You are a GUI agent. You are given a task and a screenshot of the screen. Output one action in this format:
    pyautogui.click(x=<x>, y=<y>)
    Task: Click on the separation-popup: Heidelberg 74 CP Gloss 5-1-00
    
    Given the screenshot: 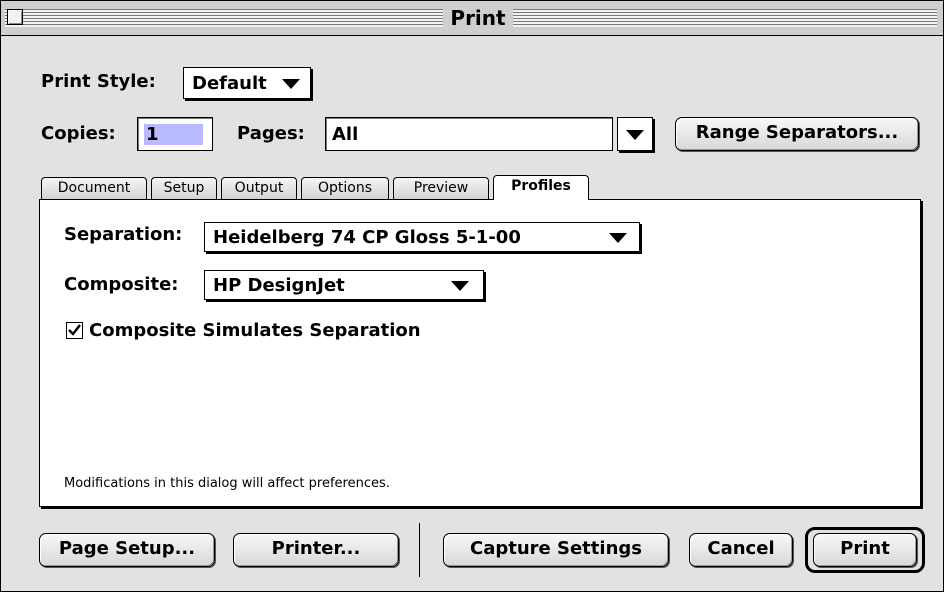 What is the action you would take?
    pyautogui.click(x=422, y=237)
    